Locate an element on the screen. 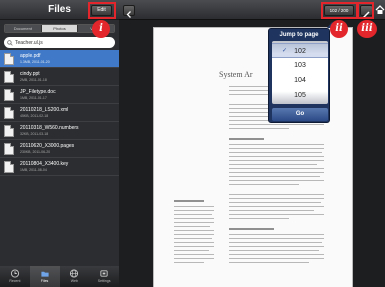 This screenshot has width=385, height=287. file-name: cindy.ppt is located at coordinates (30, 74).